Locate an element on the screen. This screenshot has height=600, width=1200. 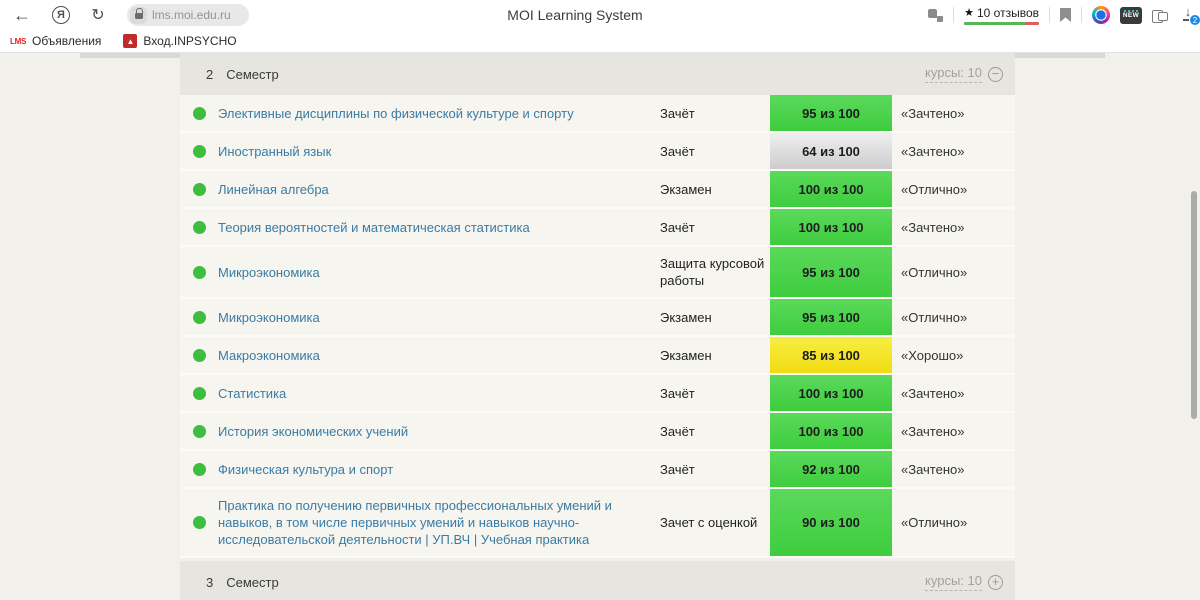
course-name-cell: Статистика is located at coordinates (439, 393).